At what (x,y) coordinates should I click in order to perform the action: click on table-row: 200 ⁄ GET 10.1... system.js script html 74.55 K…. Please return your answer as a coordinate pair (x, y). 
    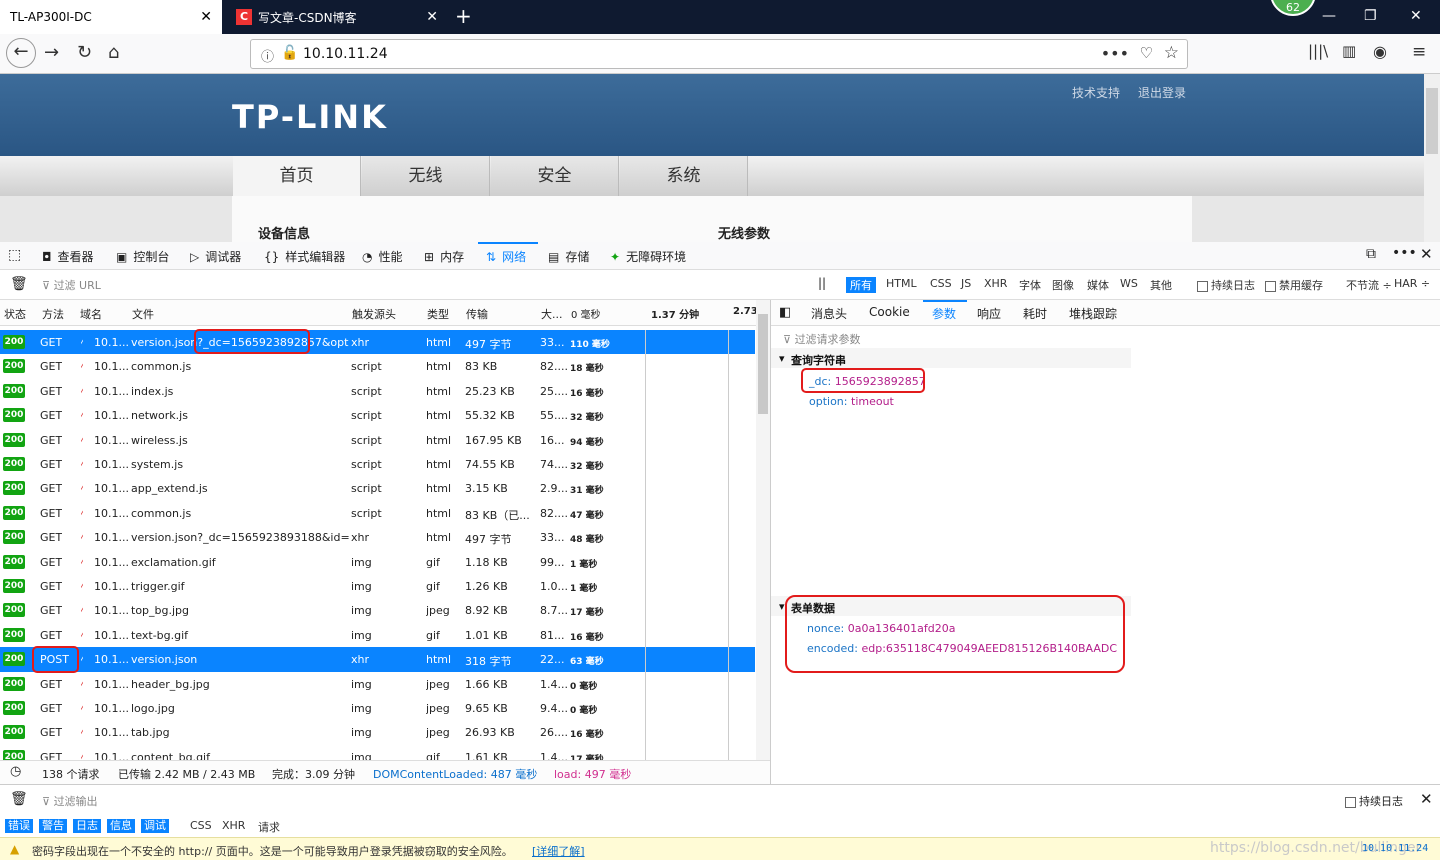
    Looking at the image, I should click on (377, 464).